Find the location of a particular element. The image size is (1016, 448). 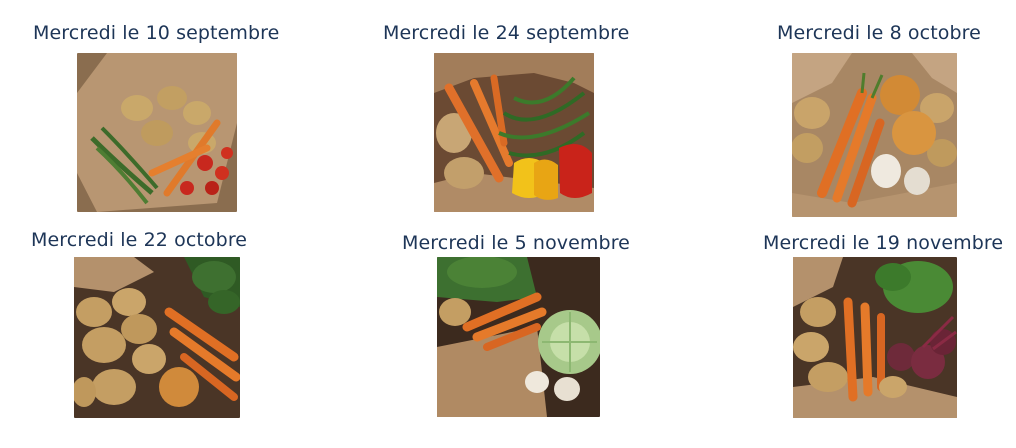

delivery-date-5: Mercredi le 5 novembre is located at coordinates (516, 243).